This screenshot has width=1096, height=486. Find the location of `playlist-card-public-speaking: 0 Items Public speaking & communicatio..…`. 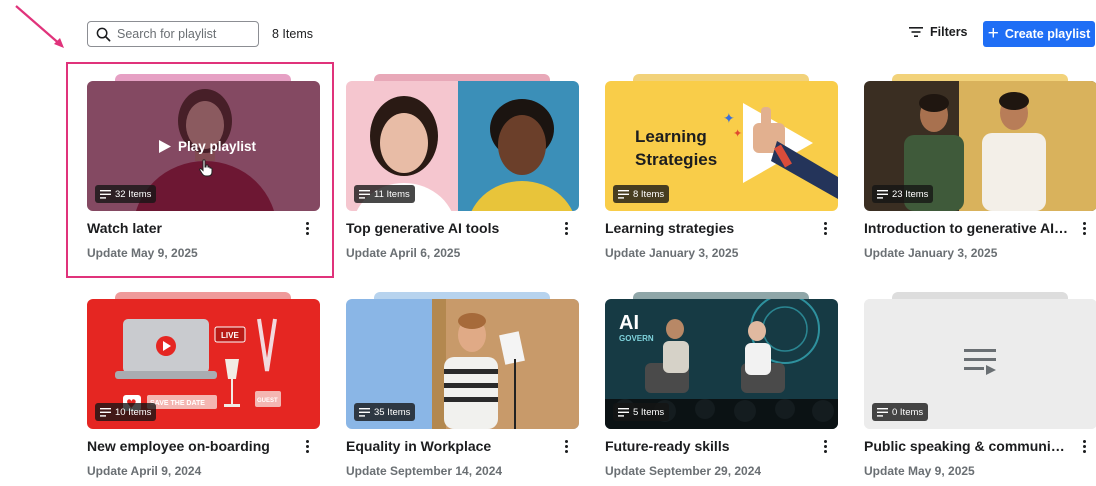

playlist-card-public-speaking: 0 Items Public speaking & communicatio..… is located at coordinates (980, 387).